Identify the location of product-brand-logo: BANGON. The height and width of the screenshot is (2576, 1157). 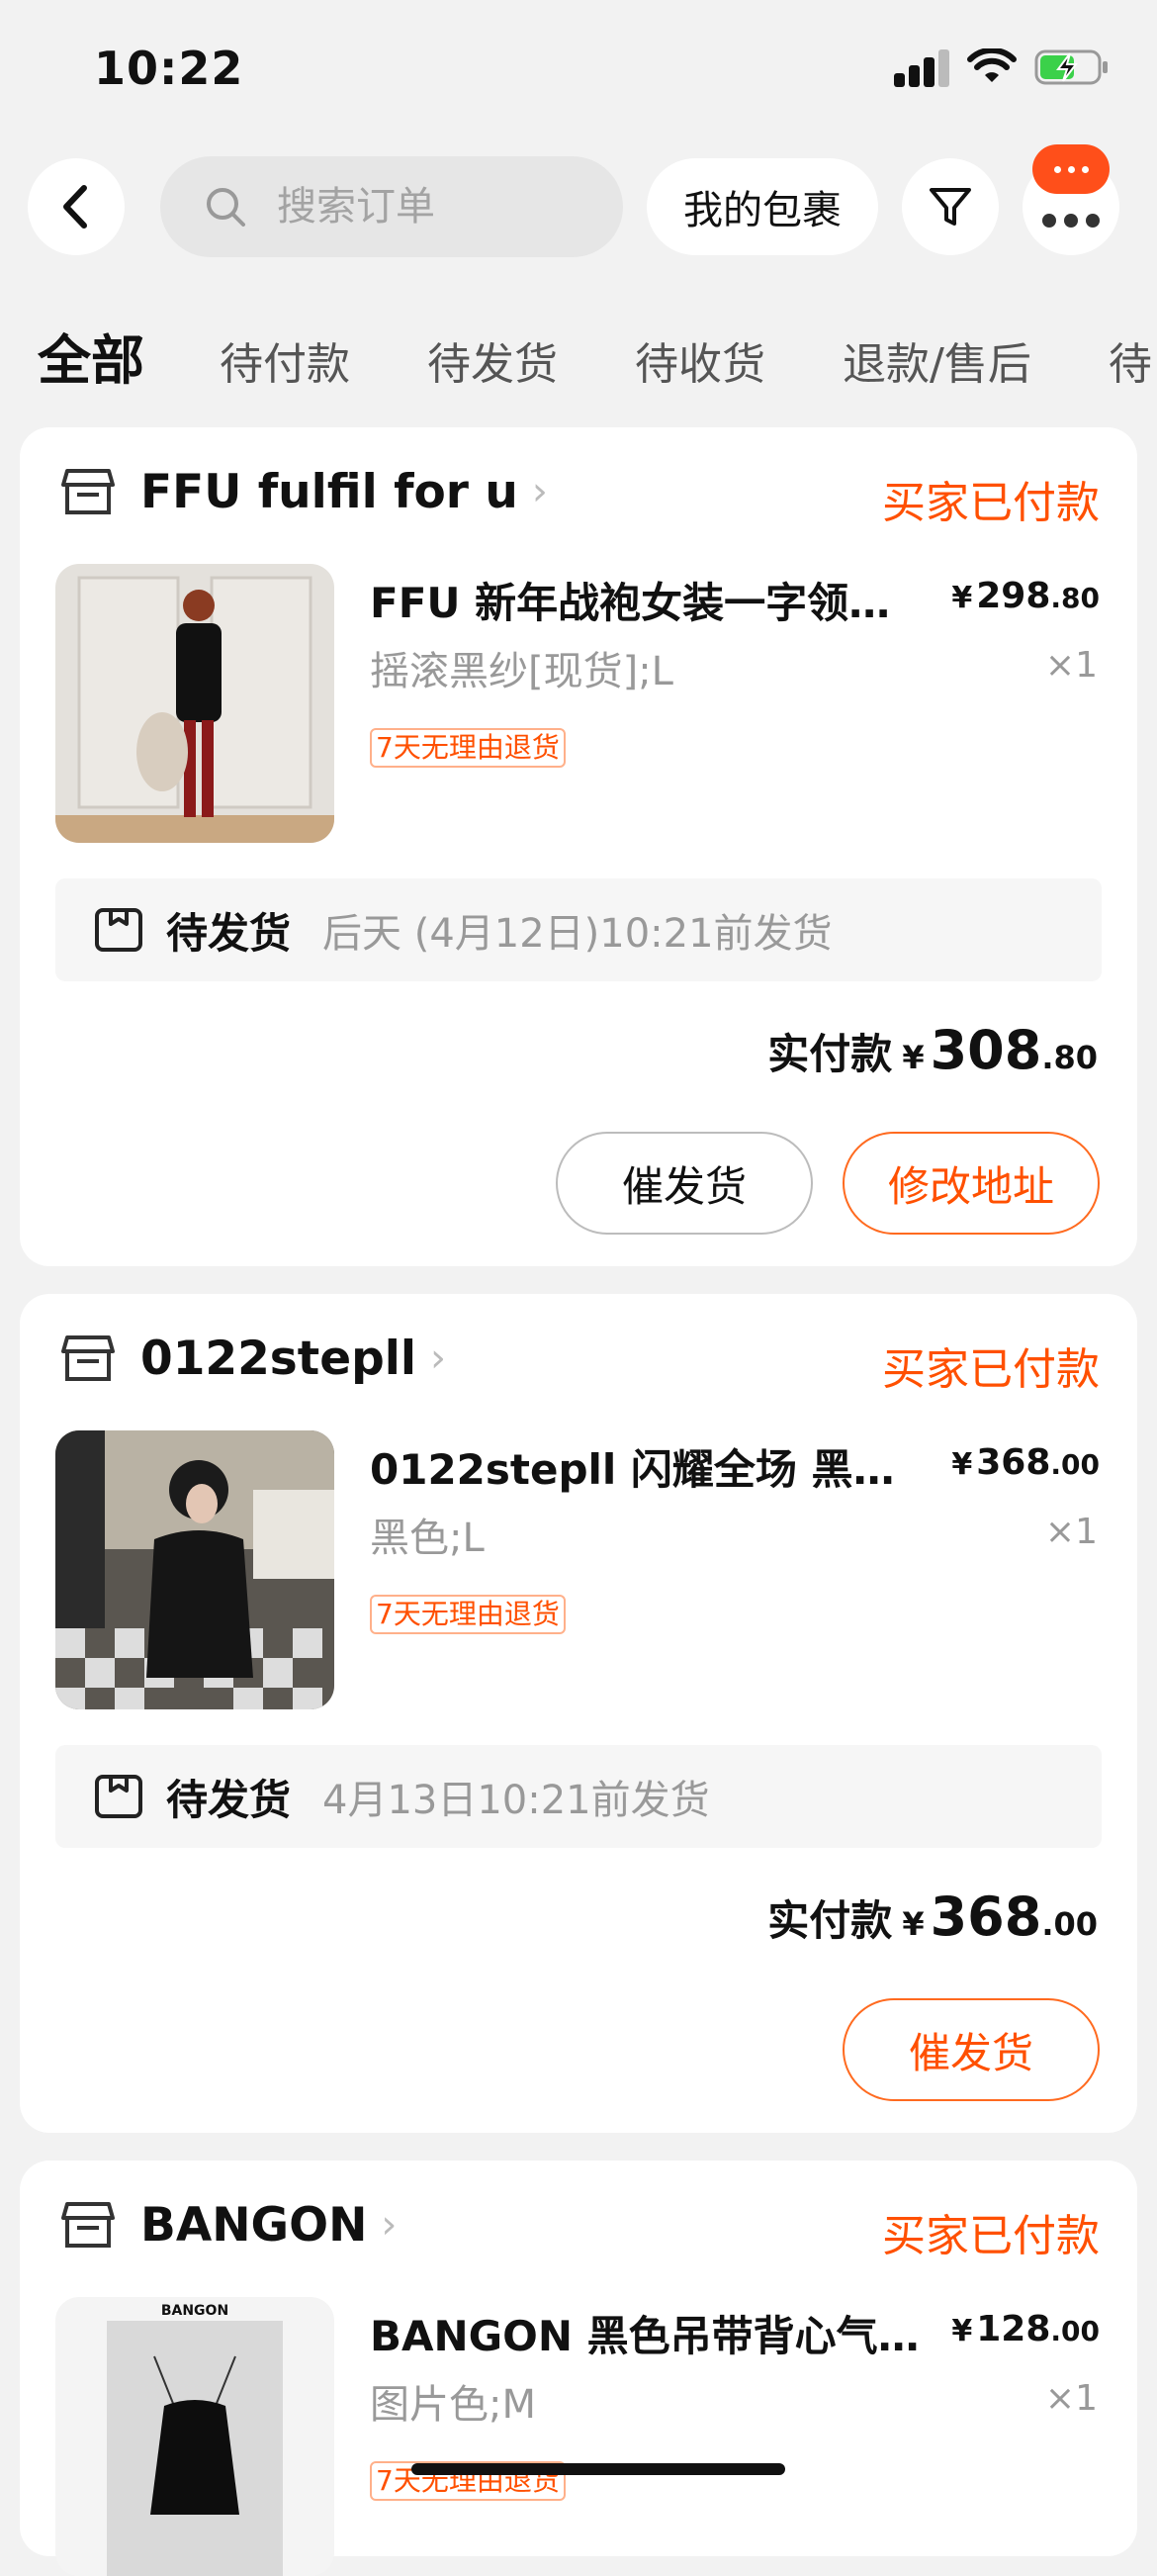
(195, 2311).